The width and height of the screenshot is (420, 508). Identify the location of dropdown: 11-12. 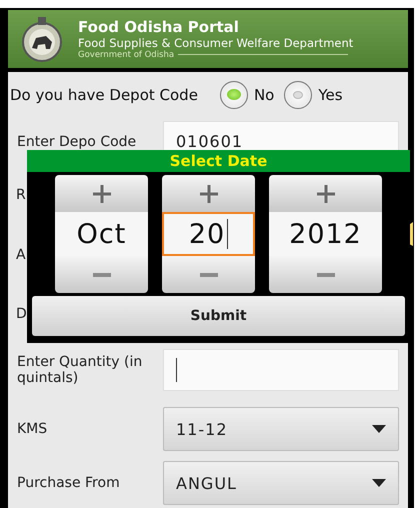
(281, 429).